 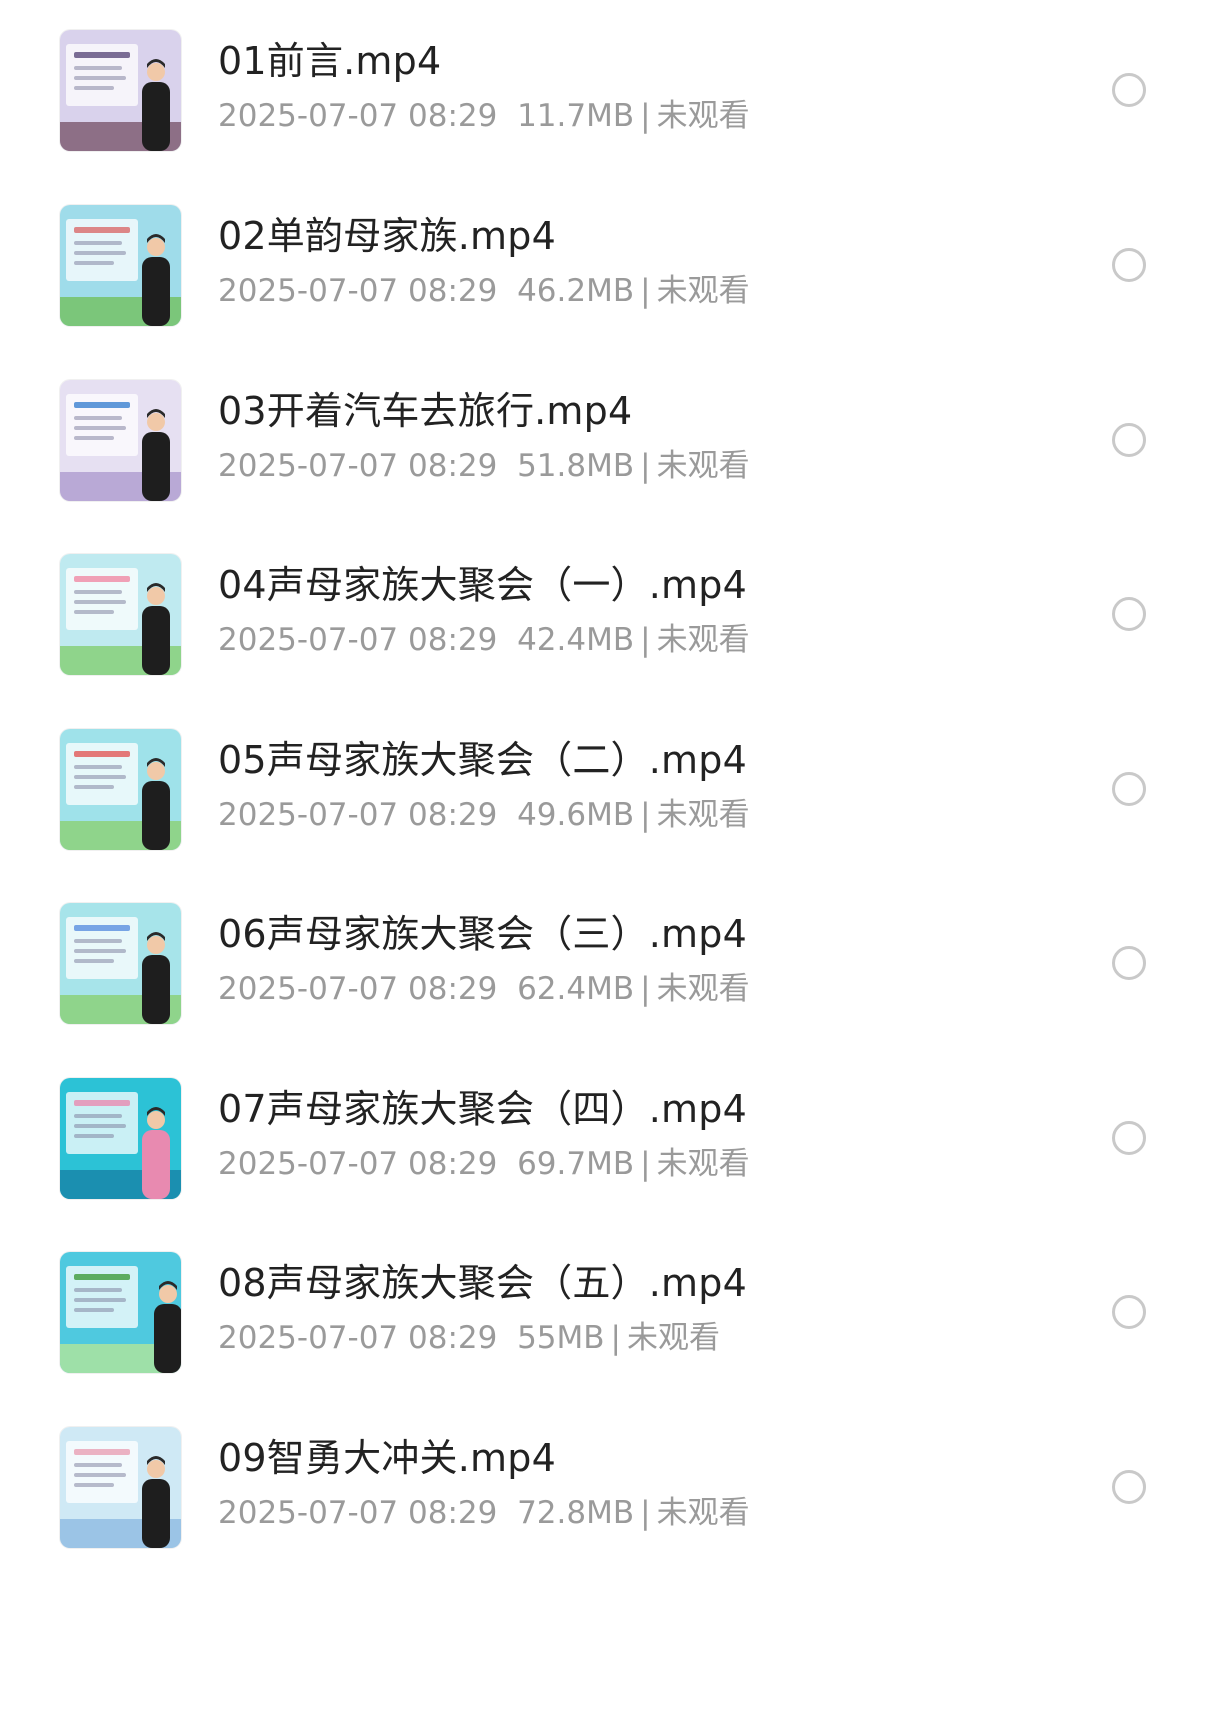 What do you see at coordinates (482, 934) in the screenshot?
I see `file-name: 06声母家族大聚会（三）.mp4` at bounding box center [482, 934].